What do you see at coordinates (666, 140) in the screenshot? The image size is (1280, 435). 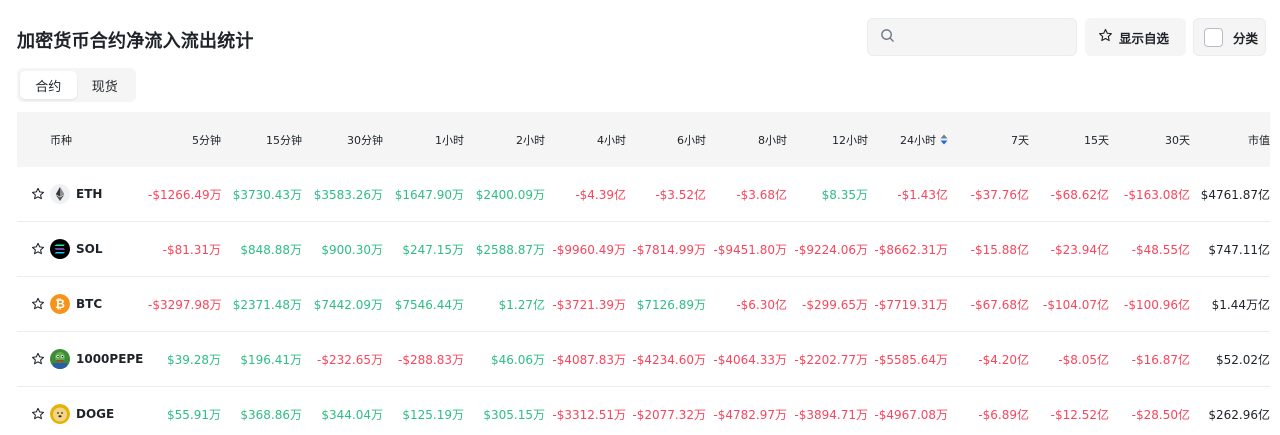 I see `column-header-6h: 6小时` at bounding box center [666, 140].